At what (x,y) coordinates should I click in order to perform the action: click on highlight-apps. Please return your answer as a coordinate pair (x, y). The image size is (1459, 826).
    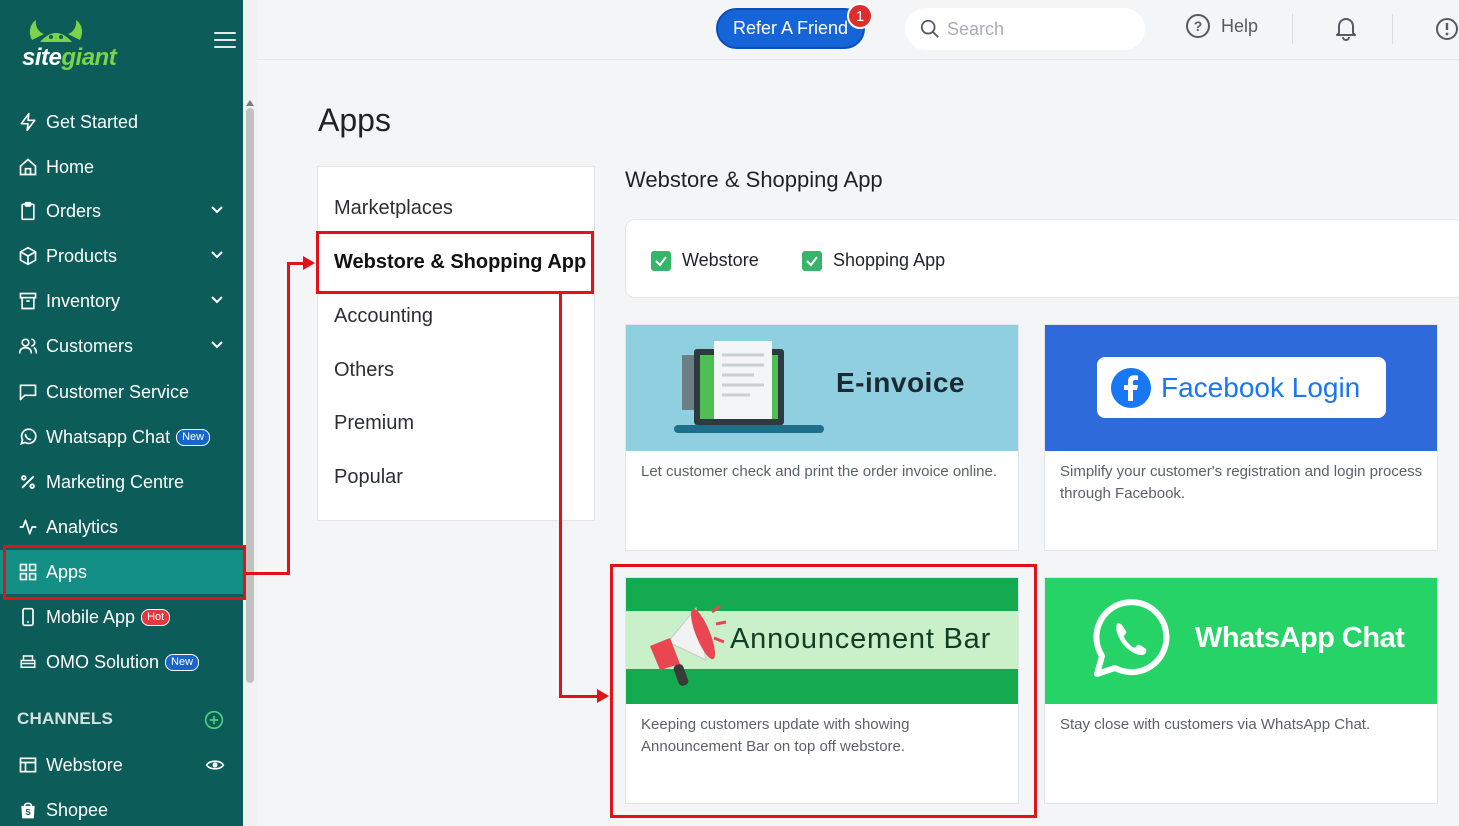
    Looking at the image, I should click on (124, 572).